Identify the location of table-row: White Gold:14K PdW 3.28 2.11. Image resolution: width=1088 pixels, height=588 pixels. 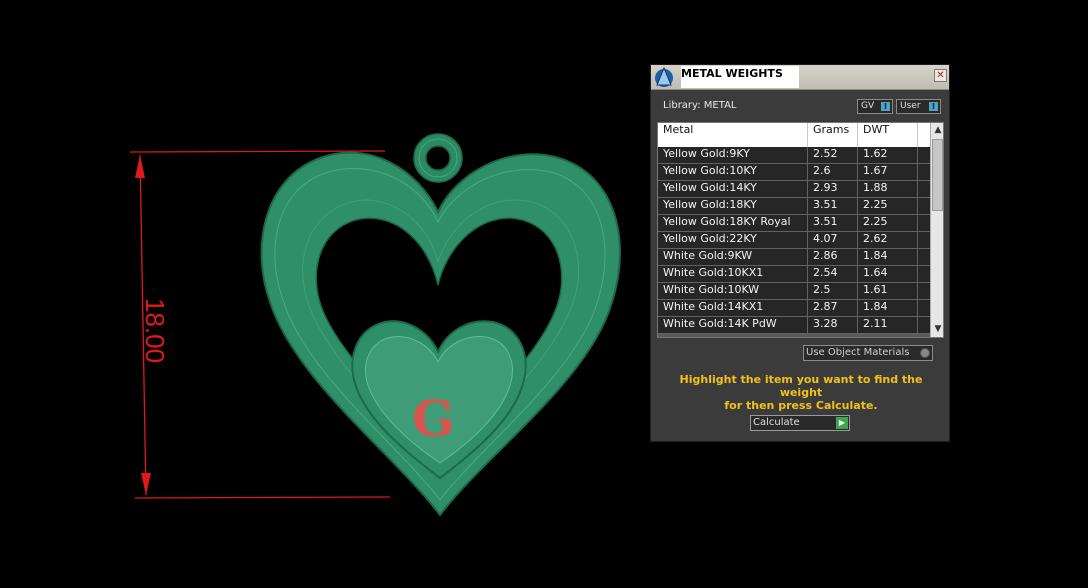
(794, 325).